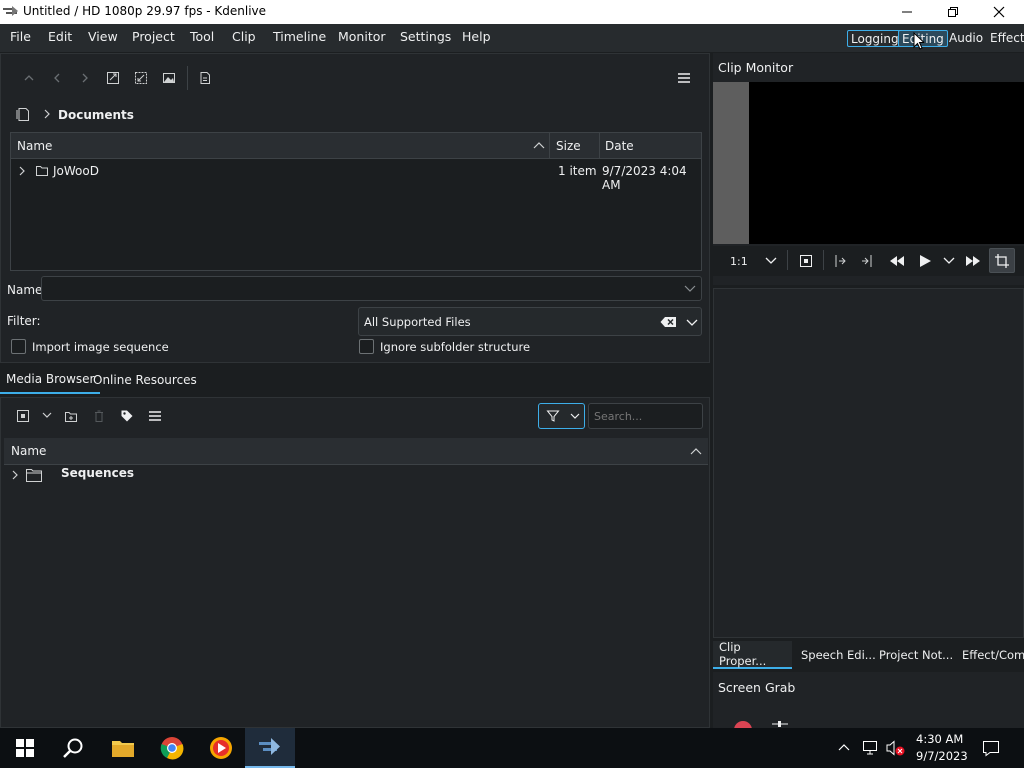 This screenshot has height=768, width=1024. Describe the element at coordinates (925, 261) in the screenshot. I see `play-icon` at that location.